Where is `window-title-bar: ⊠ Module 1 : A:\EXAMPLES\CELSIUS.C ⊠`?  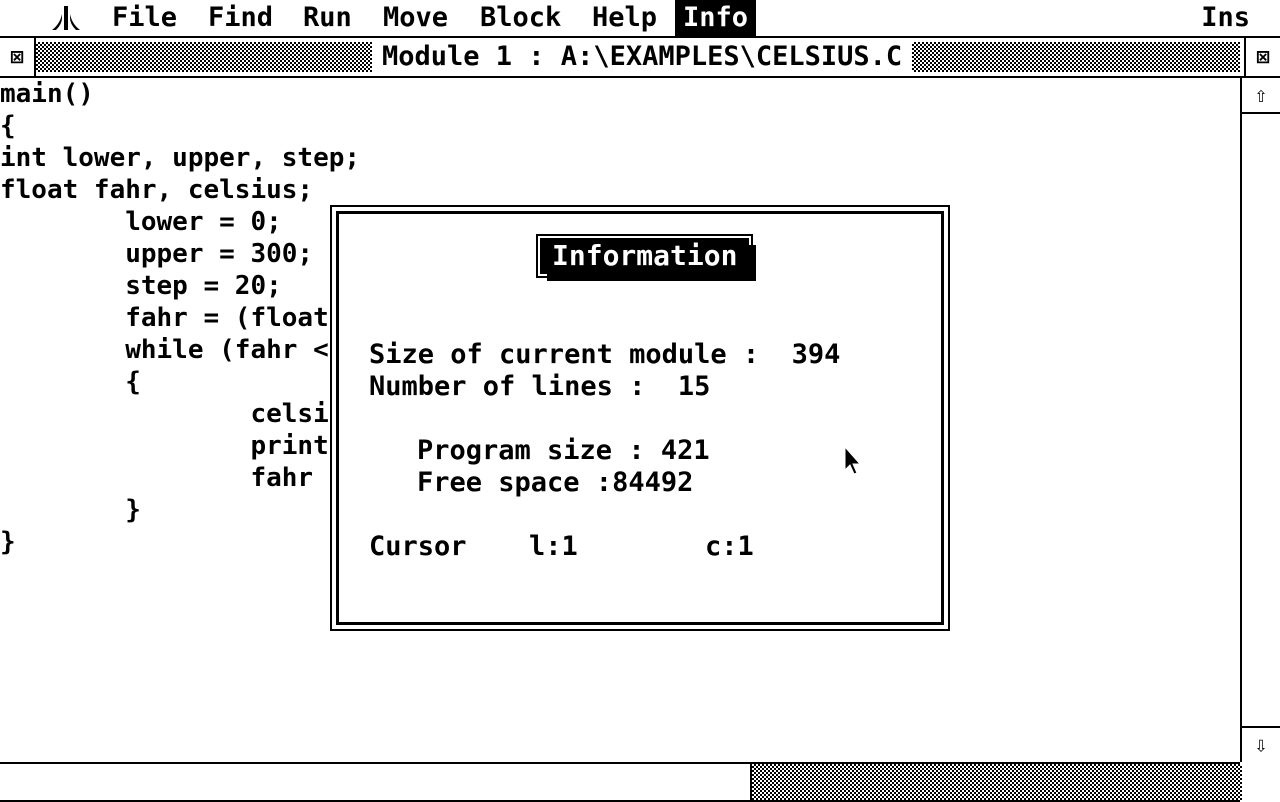 window-title-bar: ⊠ Module 1 : A:\EXAMPLES\CELSIUS.C ⊠ is located at coordinates (640, 58).